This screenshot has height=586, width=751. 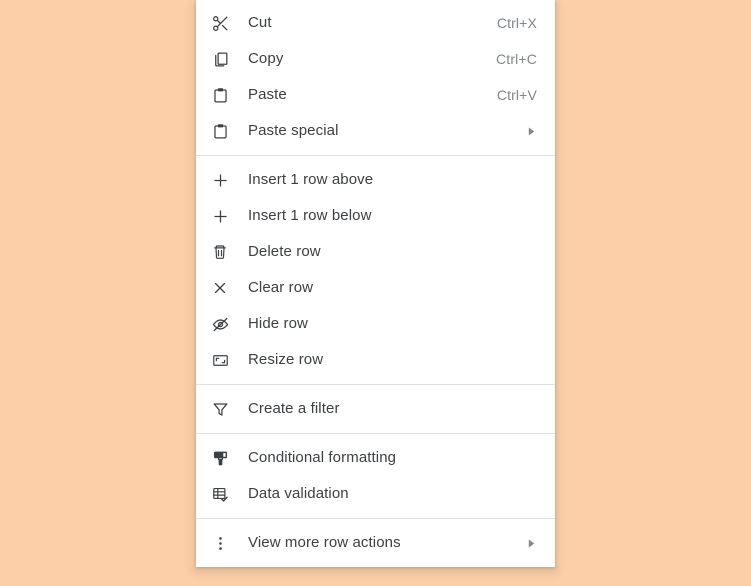 I want to click on menu-item-paste: Paste Ctrl+V, so click(x=375, y=95).